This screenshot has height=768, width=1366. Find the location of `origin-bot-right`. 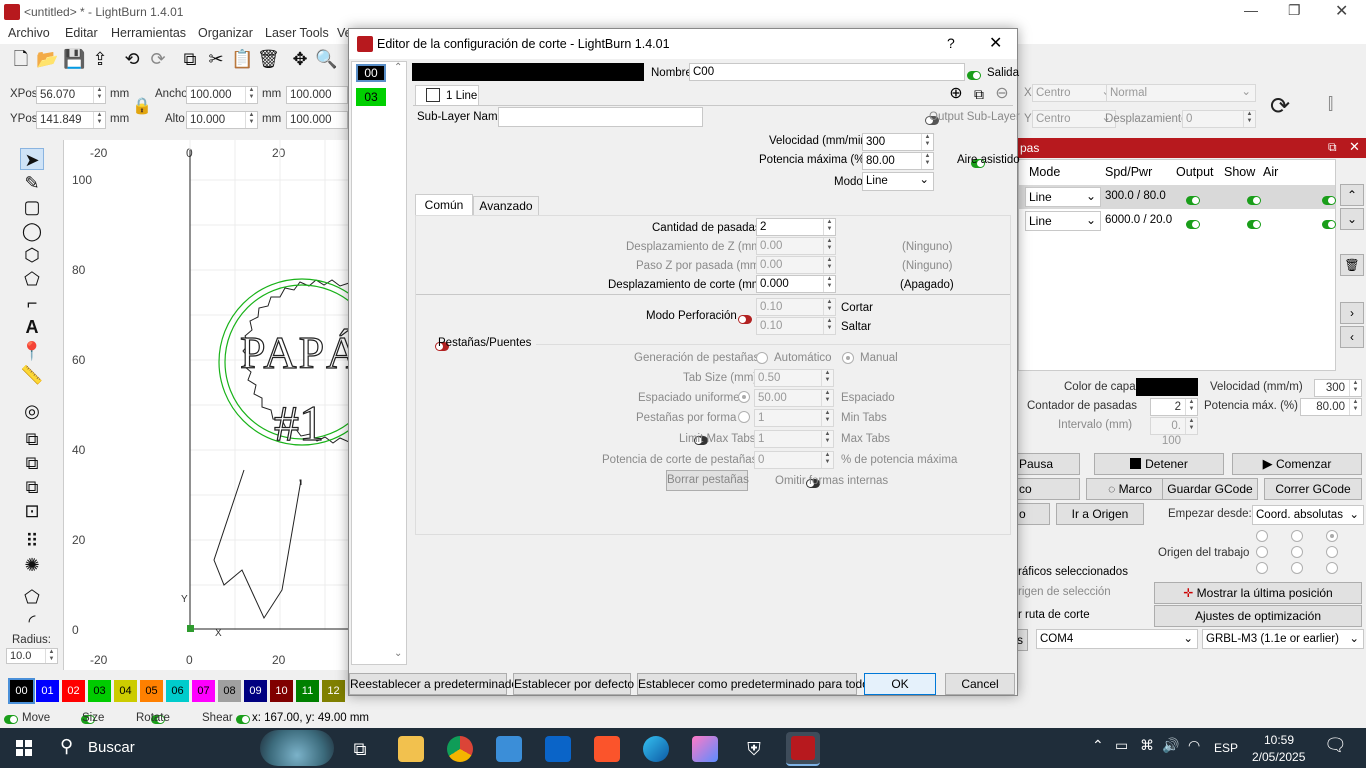

origin-bot-right is located at coordinates (1332, 568).